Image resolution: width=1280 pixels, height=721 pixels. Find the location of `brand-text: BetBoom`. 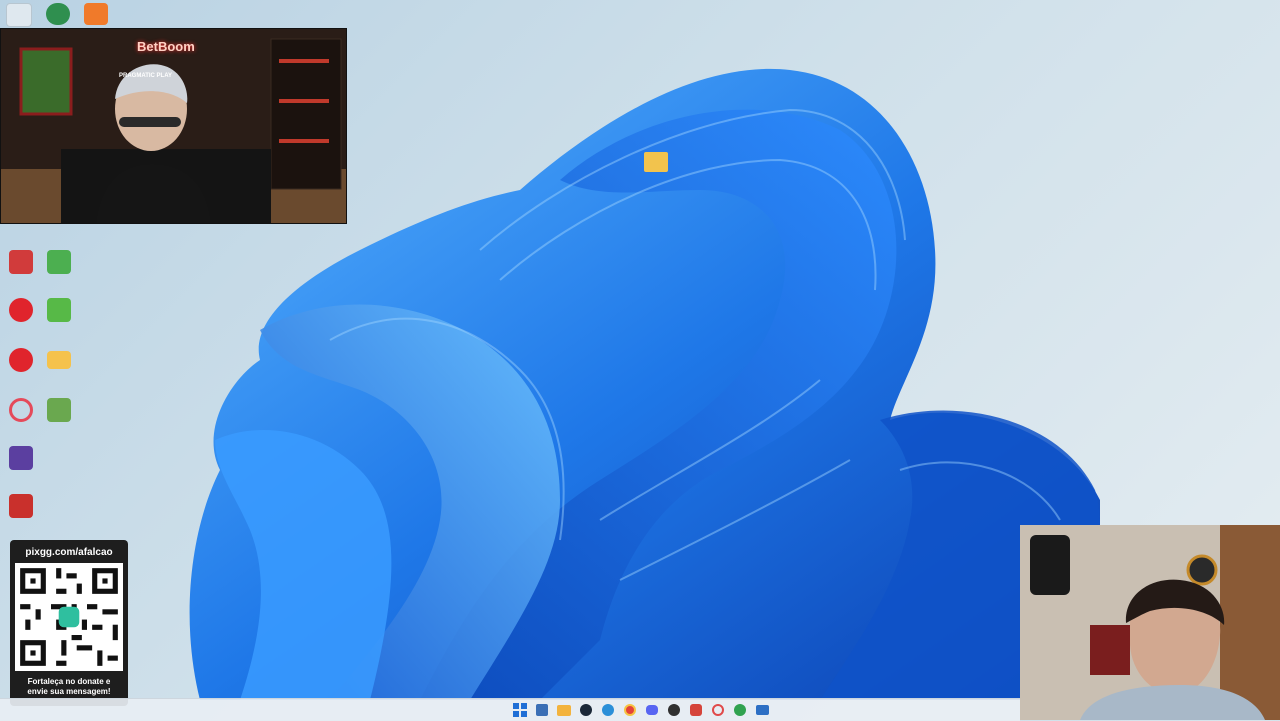

brand-text: BetBoom is located at coordinates (166, 46).